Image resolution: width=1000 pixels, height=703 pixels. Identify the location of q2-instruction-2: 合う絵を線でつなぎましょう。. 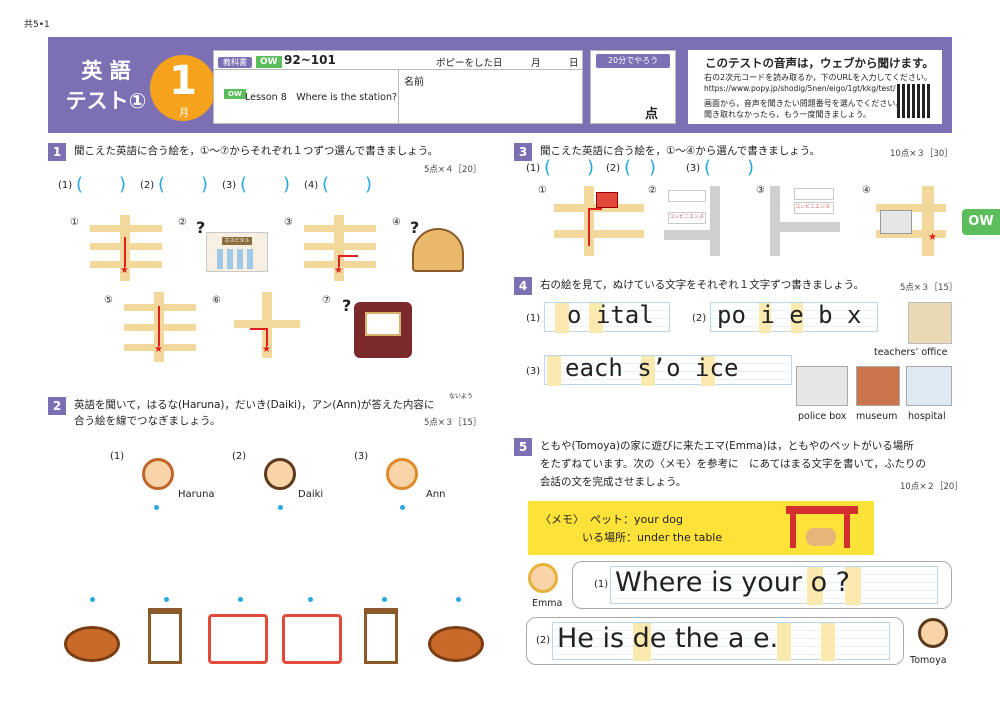
(147, 421).